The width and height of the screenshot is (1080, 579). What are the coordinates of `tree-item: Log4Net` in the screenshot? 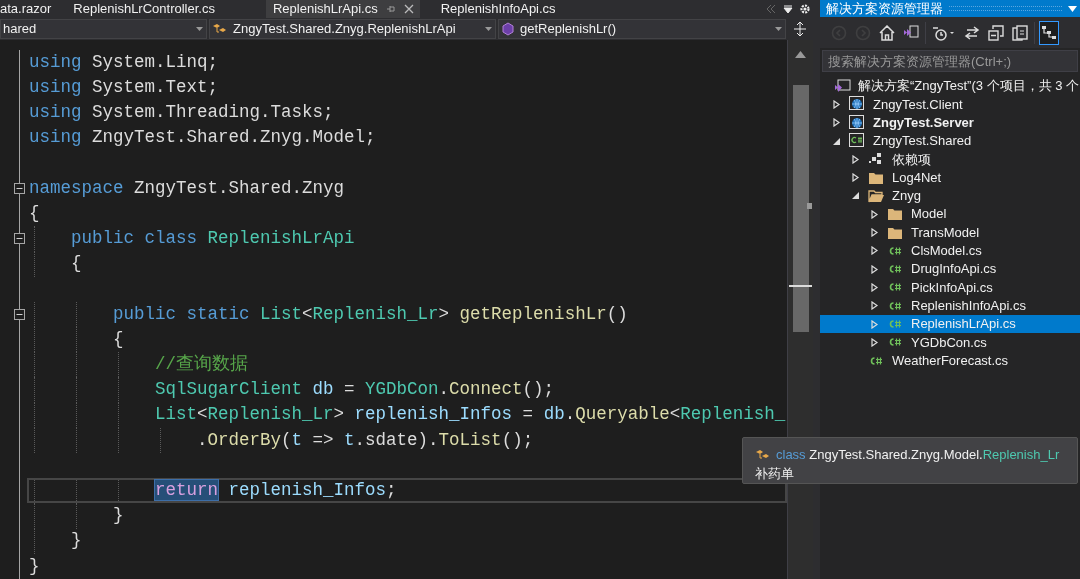 It's located at (917, 177).